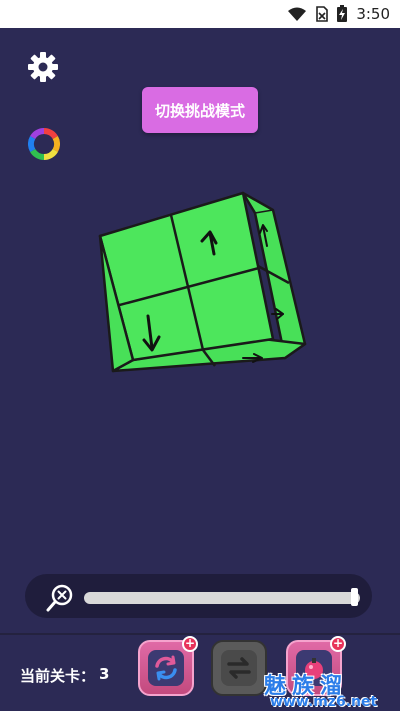 This screenshot has width=400, height=711. What do you see at coordinates (104, 674) in the screenshot?
I see `level-value: 3` at bounding box center [104, 674].